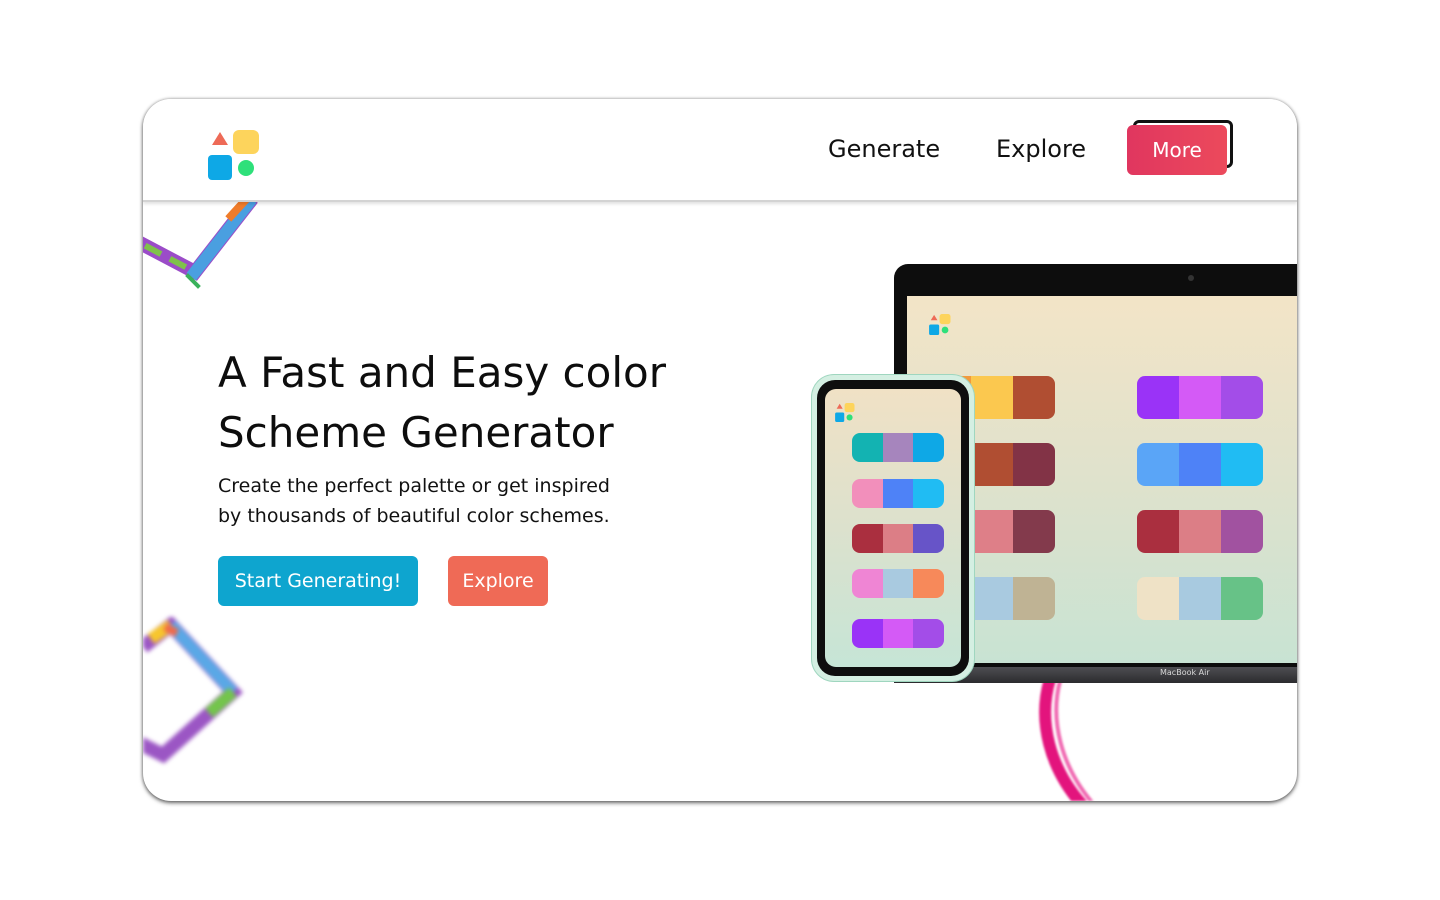 The height and width of the screenshot is (900, 1440). Describe the element at coordinates (720, 150) in the screenshot. I see `site-header: Generate Explore More` at that location.